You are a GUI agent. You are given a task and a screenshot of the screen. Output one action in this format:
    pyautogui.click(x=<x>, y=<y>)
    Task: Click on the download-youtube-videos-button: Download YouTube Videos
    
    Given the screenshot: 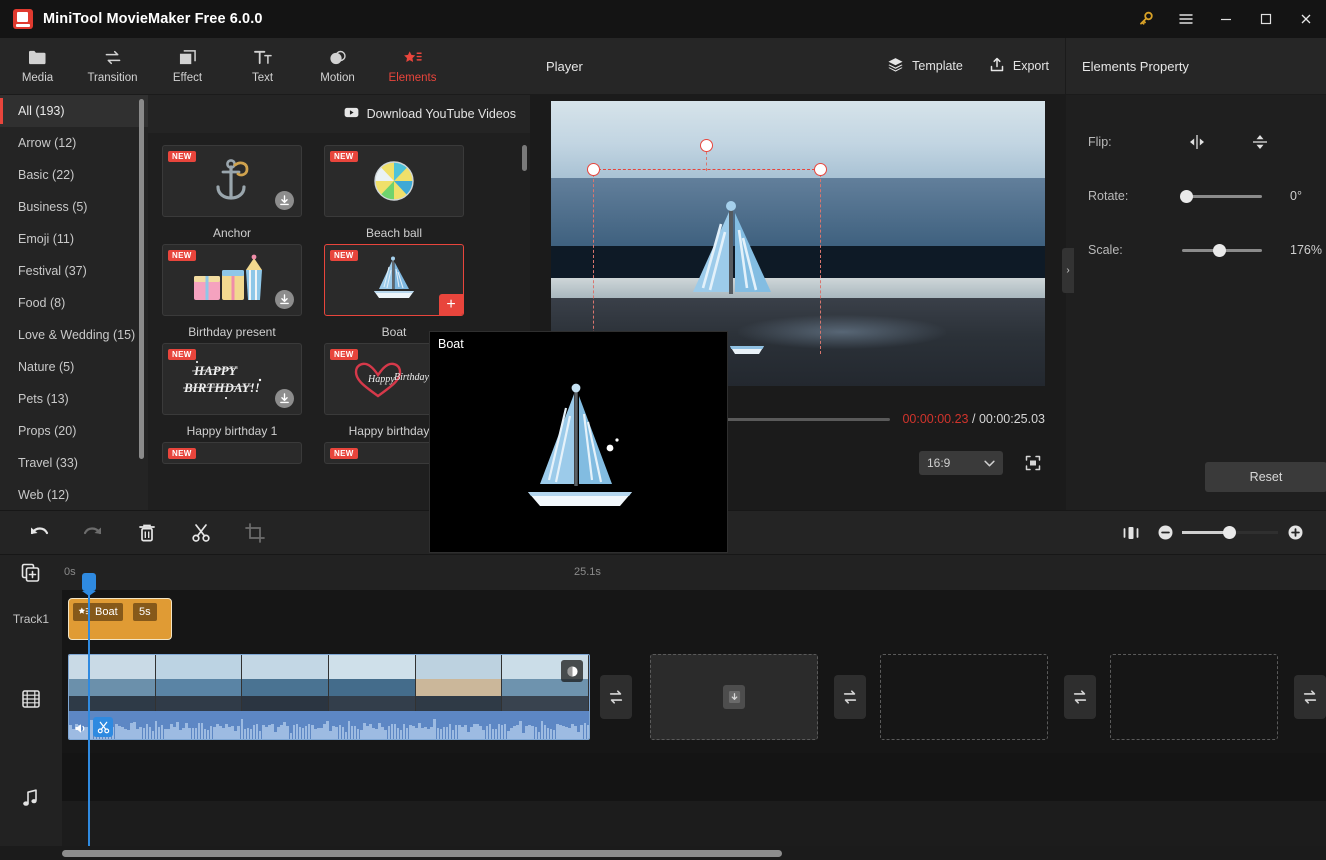 What is the action you would take?
    pyautogui.click(x=430, y=114)
    